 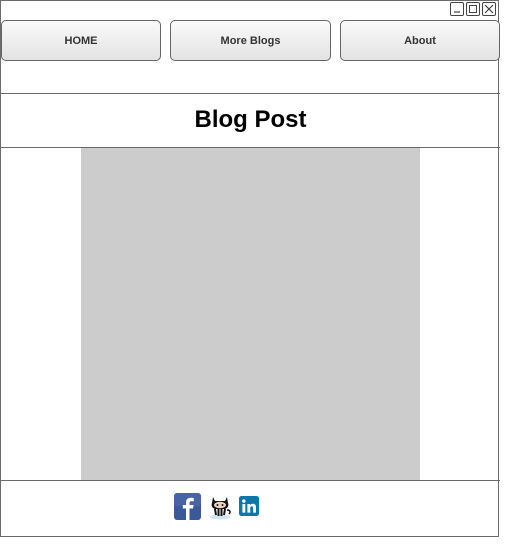 I want to click on page-title: Blog Post, so click(x=250, y=119).